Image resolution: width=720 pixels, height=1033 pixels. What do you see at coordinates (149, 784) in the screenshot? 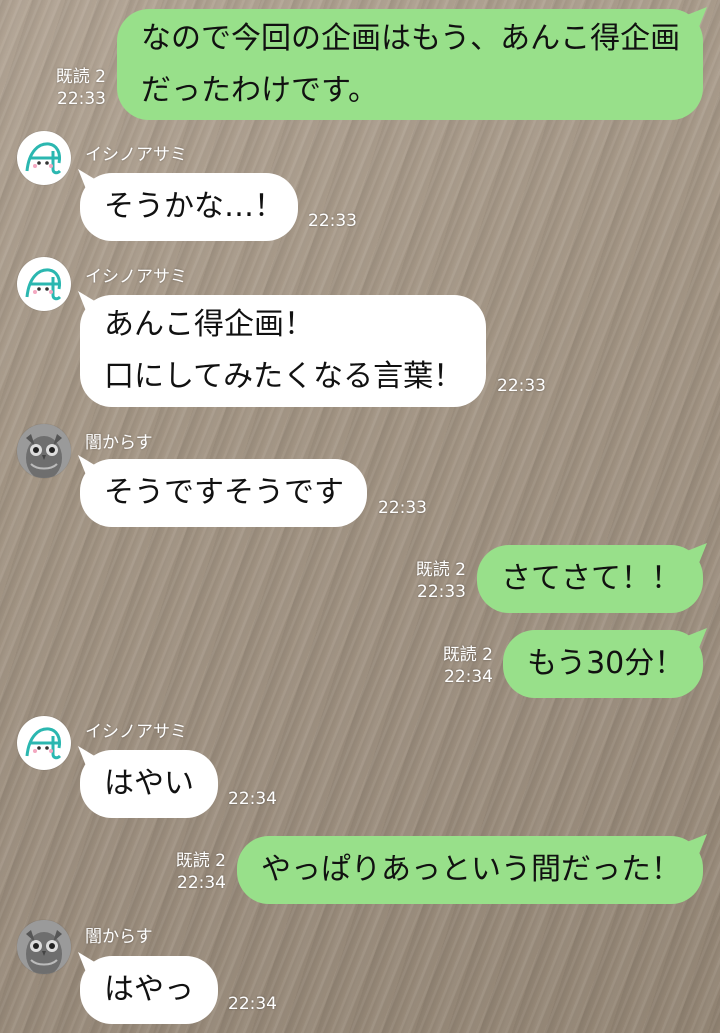
I see `message-bubble-incoming: はやい` at bounding box center [149, 784].